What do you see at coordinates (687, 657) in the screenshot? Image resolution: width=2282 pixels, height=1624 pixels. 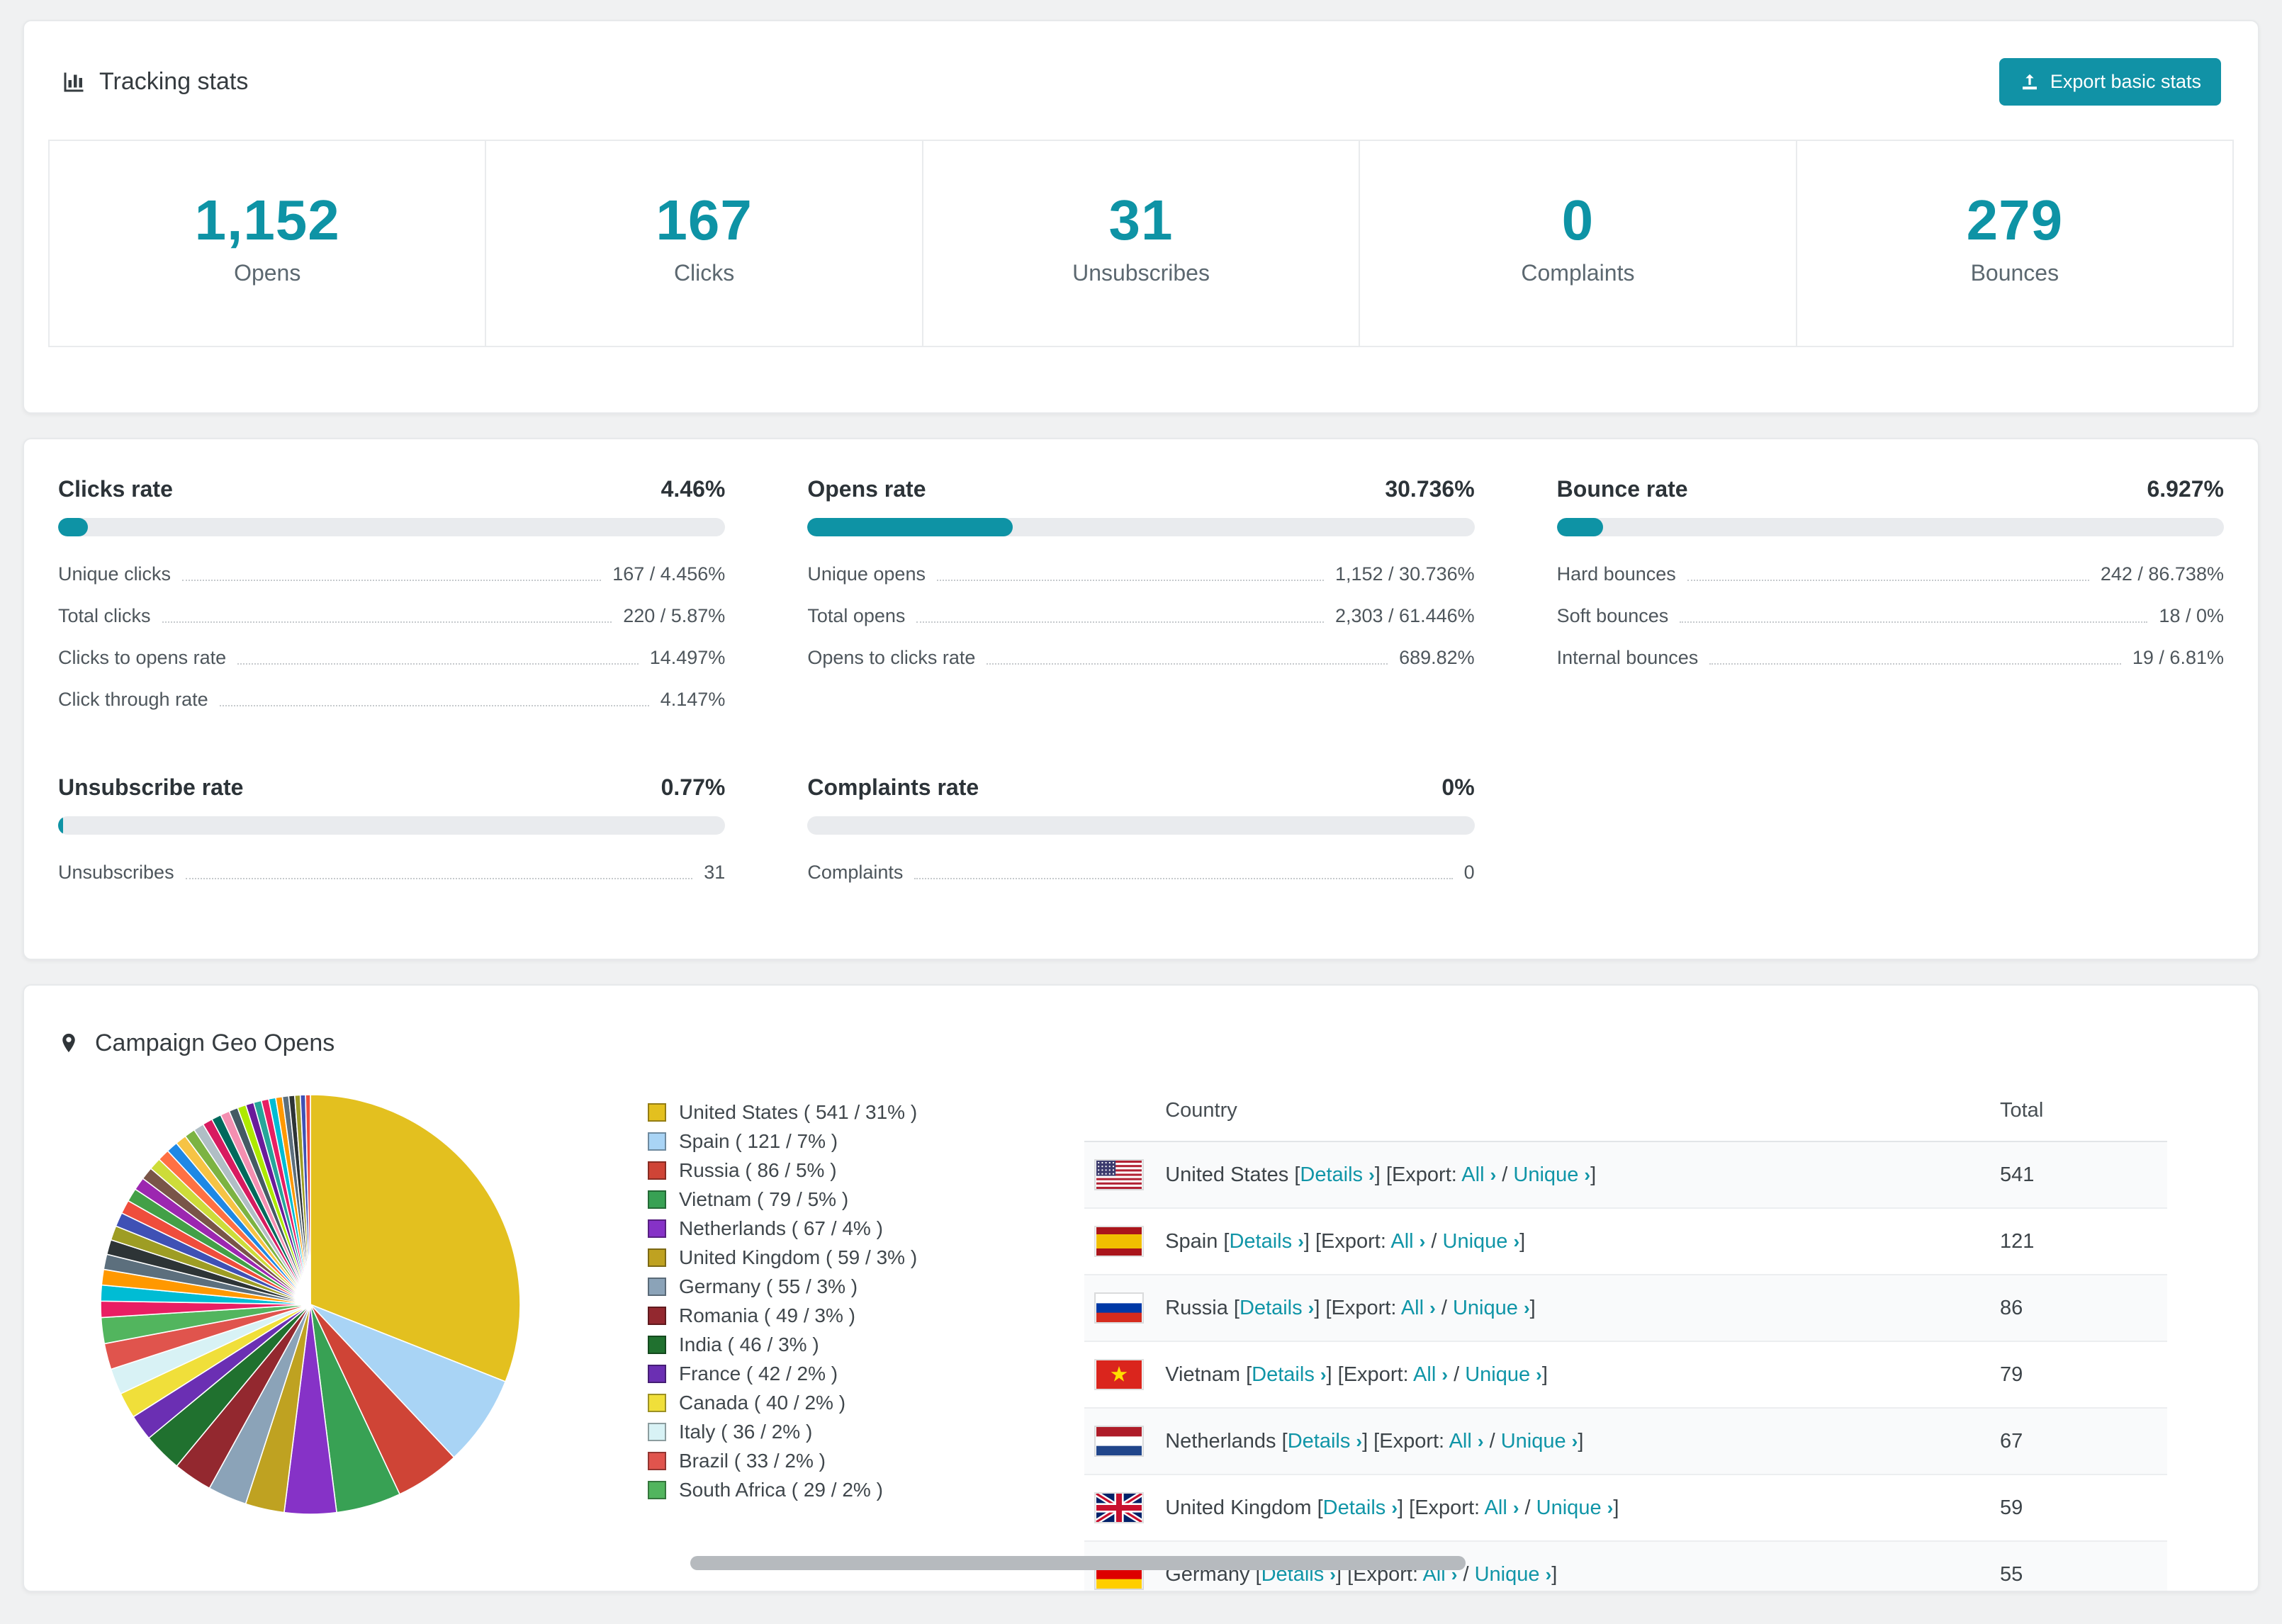 I see `rate-row-value: 14.497%` at bounding box center [687, 657].